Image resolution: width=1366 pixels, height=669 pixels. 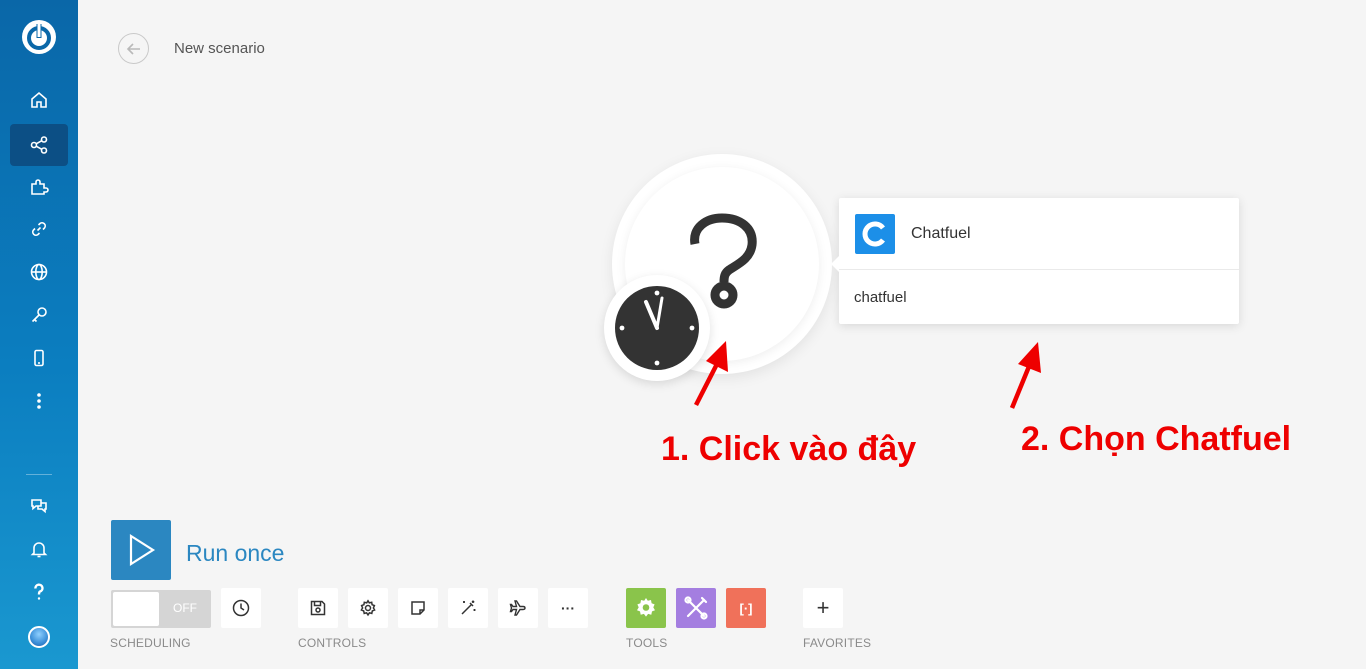 What do you see at coordinates (1039, 234) in the screenshot?
I see `app-result-chatfuel: Chatfuel` at bounding box center [1039, 234].